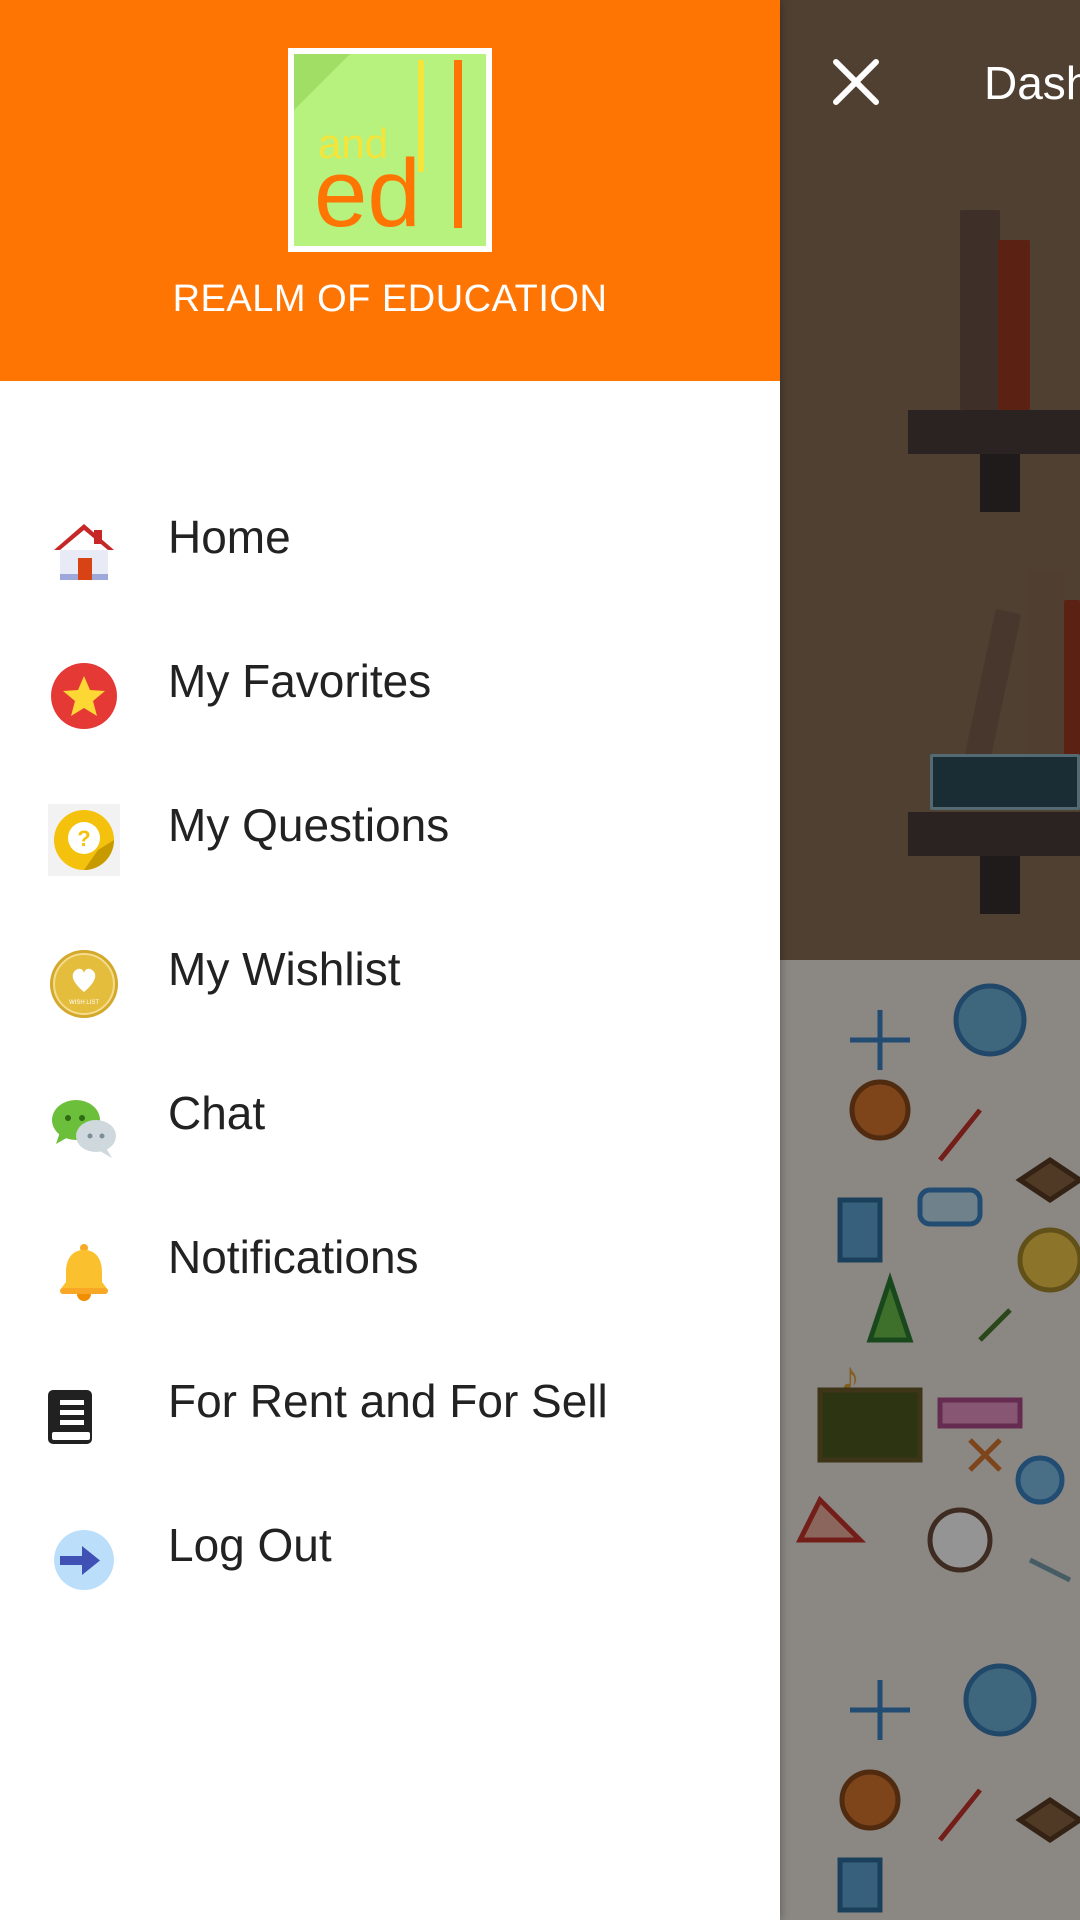  Describe the element at coordinates (84, 696) in the screenshot. I see `star-icon` at that location.